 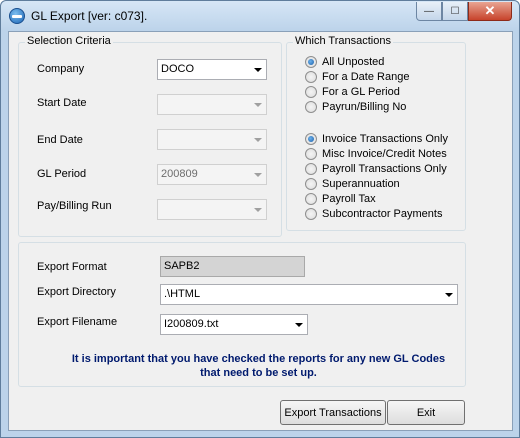 What do you see at coordinates (182, 294) in the screenshot?
I see `export-directory-value: .\HTML` at bounding box center [182, 294].